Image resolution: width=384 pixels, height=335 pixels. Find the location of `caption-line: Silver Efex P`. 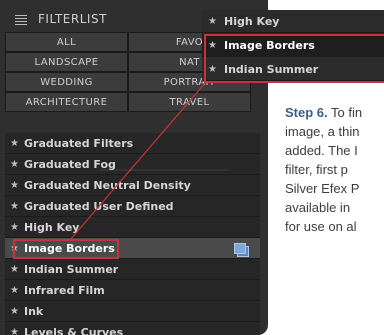

caption-line: Silver Efex P is located at coordinates (322, 188).